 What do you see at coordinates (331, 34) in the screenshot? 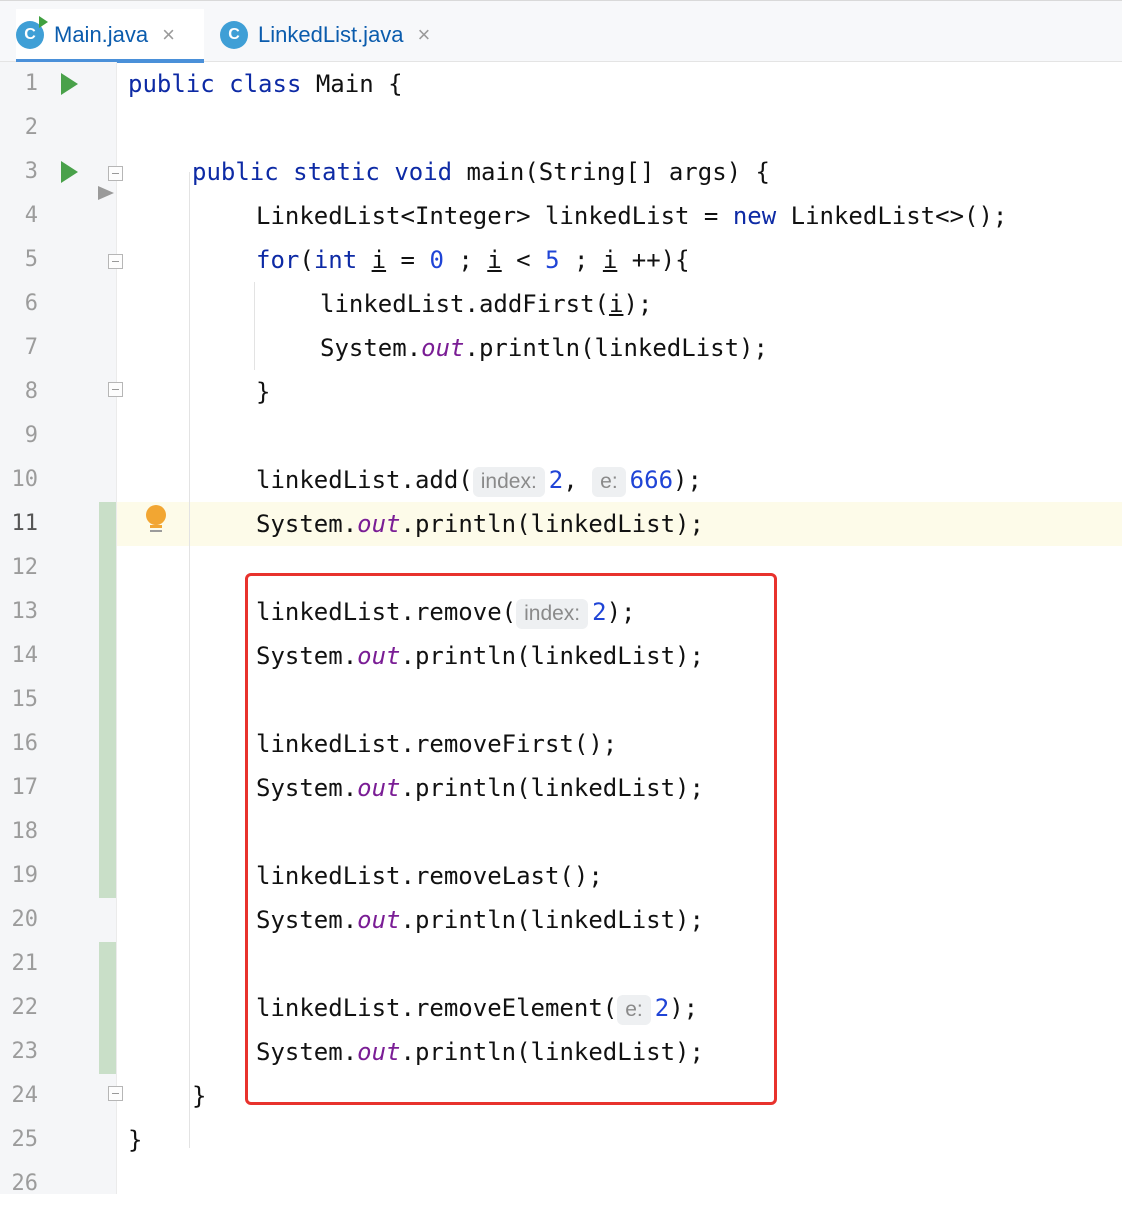
I see `tab-label: LinkedList.java` at bounding box center [331, 34].